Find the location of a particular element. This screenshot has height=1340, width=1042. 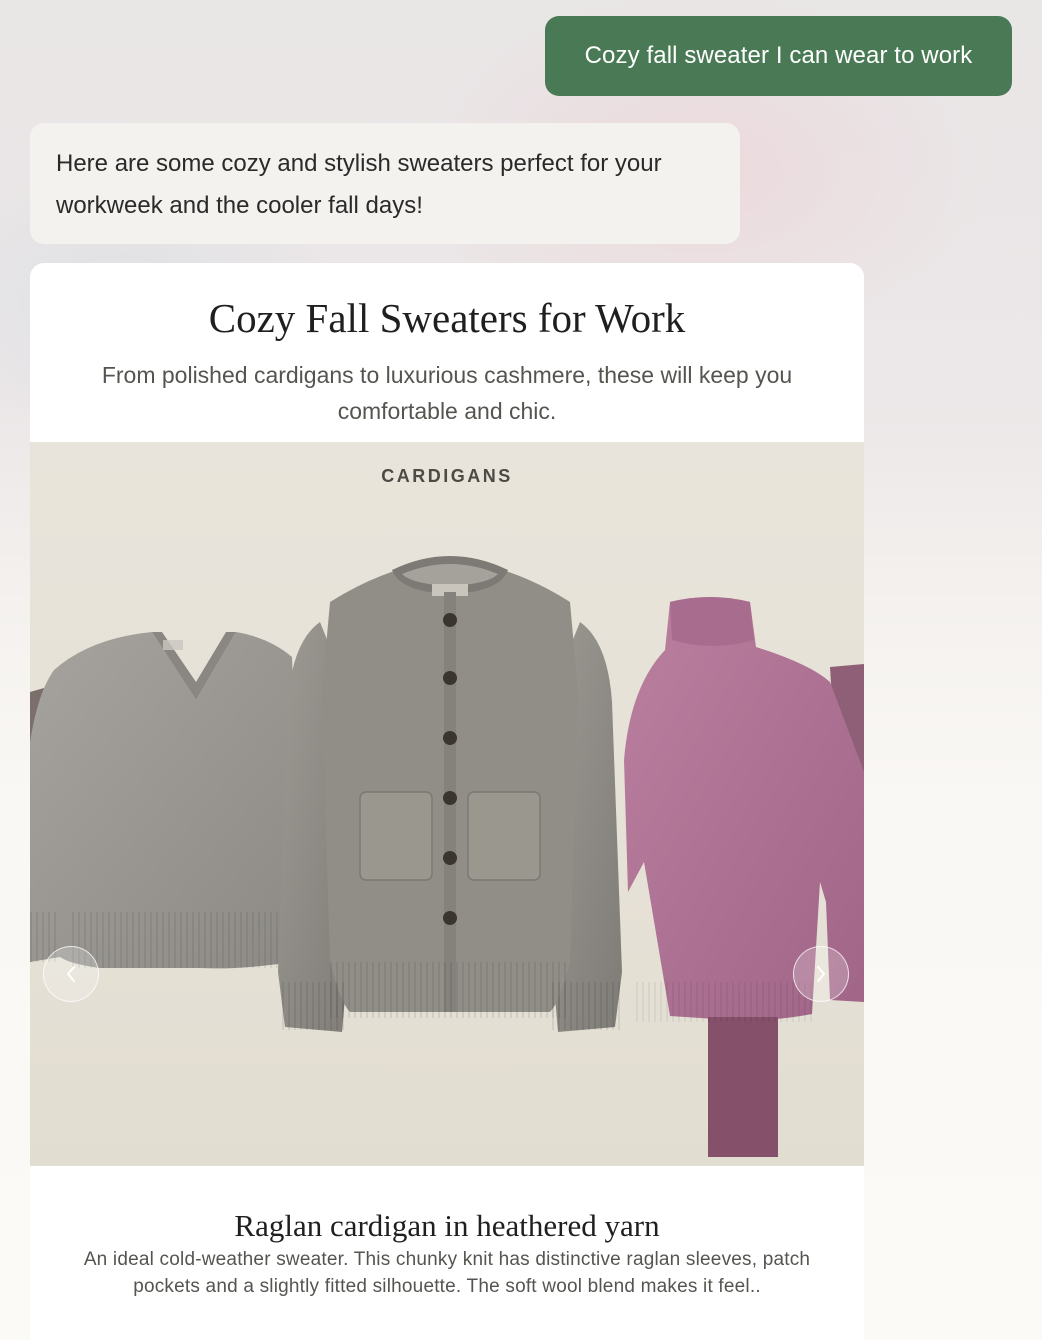

carousel-prev-button is located at coordinates (71, 974).